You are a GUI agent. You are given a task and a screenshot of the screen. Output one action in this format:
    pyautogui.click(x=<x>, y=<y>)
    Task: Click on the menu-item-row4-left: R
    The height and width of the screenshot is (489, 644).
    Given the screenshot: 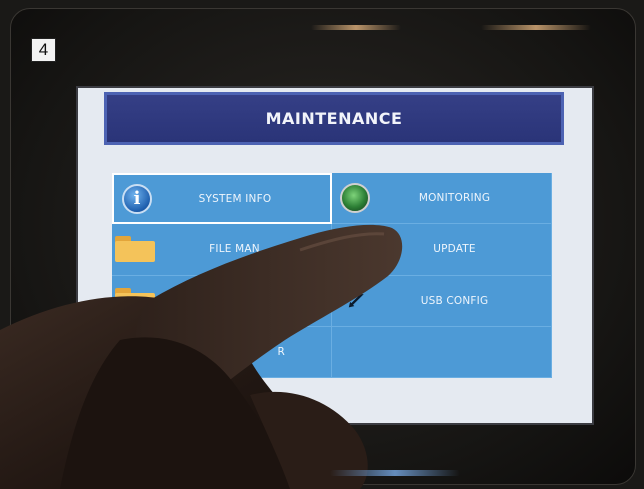 What is the action you would take?
    pyautogui.click(x=222, y=352)
    